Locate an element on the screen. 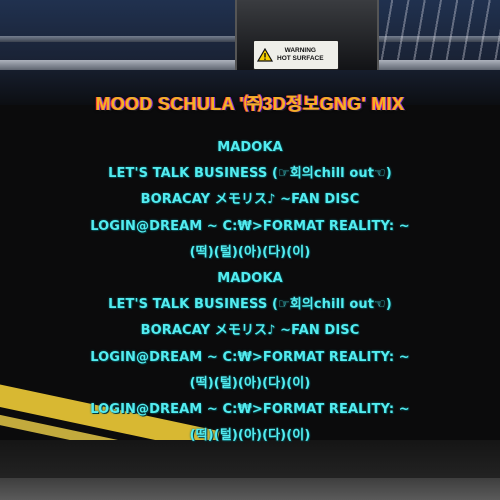 Image resolution: width=500 pixels, height=500 pixels. mix-title: MOOD SCHULA '㈜3D정보GNG' MIX is located at coordinates (250, 104).